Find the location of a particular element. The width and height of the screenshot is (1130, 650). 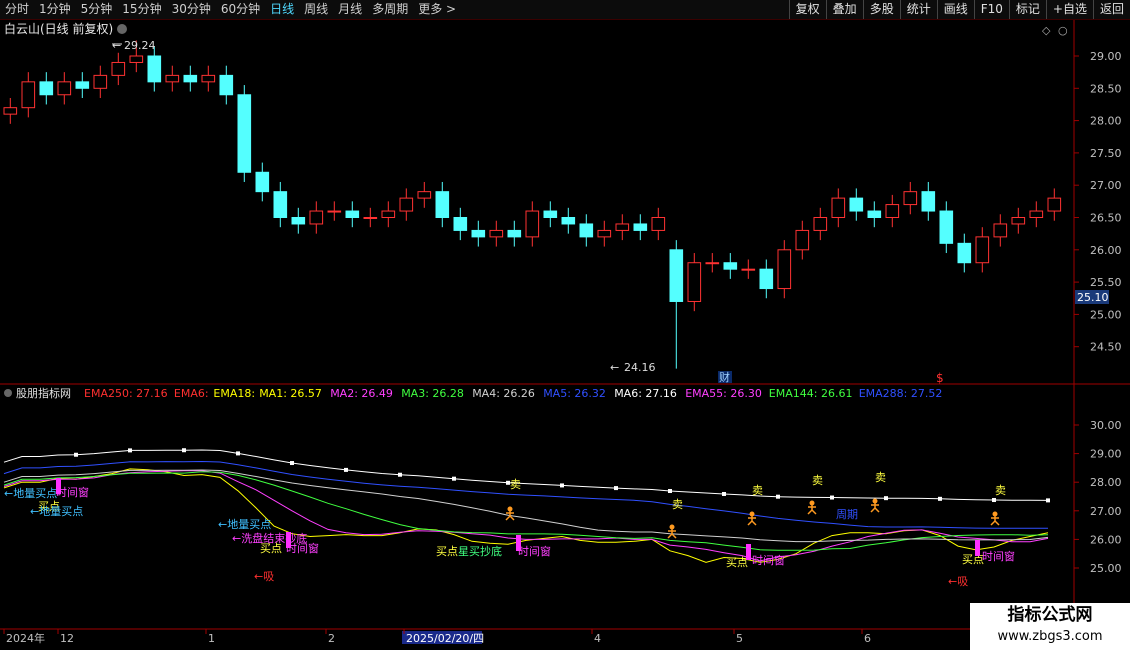

legend-item-11: EMA288: 27.52 is located at coordinates (901, 393).